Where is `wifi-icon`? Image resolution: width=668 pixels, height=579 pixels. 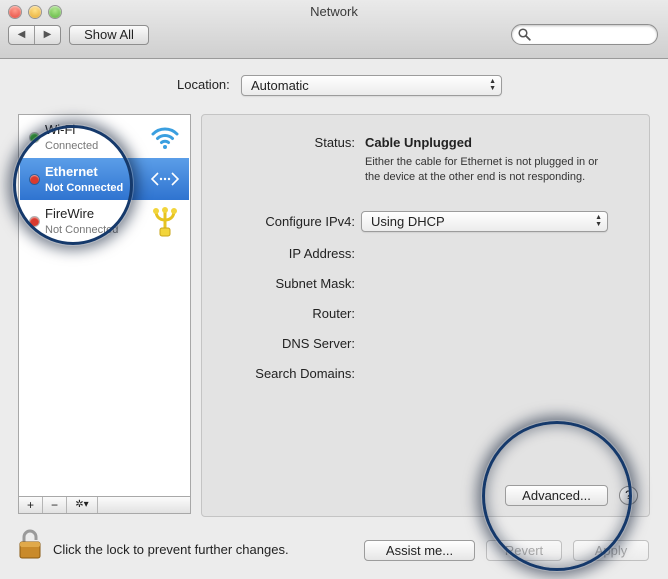 wifi-icon is located at coordinates (165, 138).